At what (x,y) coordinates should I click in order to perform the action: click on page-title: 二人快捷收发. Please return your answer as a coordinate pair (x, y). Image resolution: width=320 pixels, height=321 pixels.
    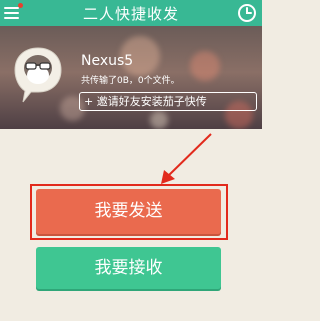
    Looking at the image, I should click on (130, 14).